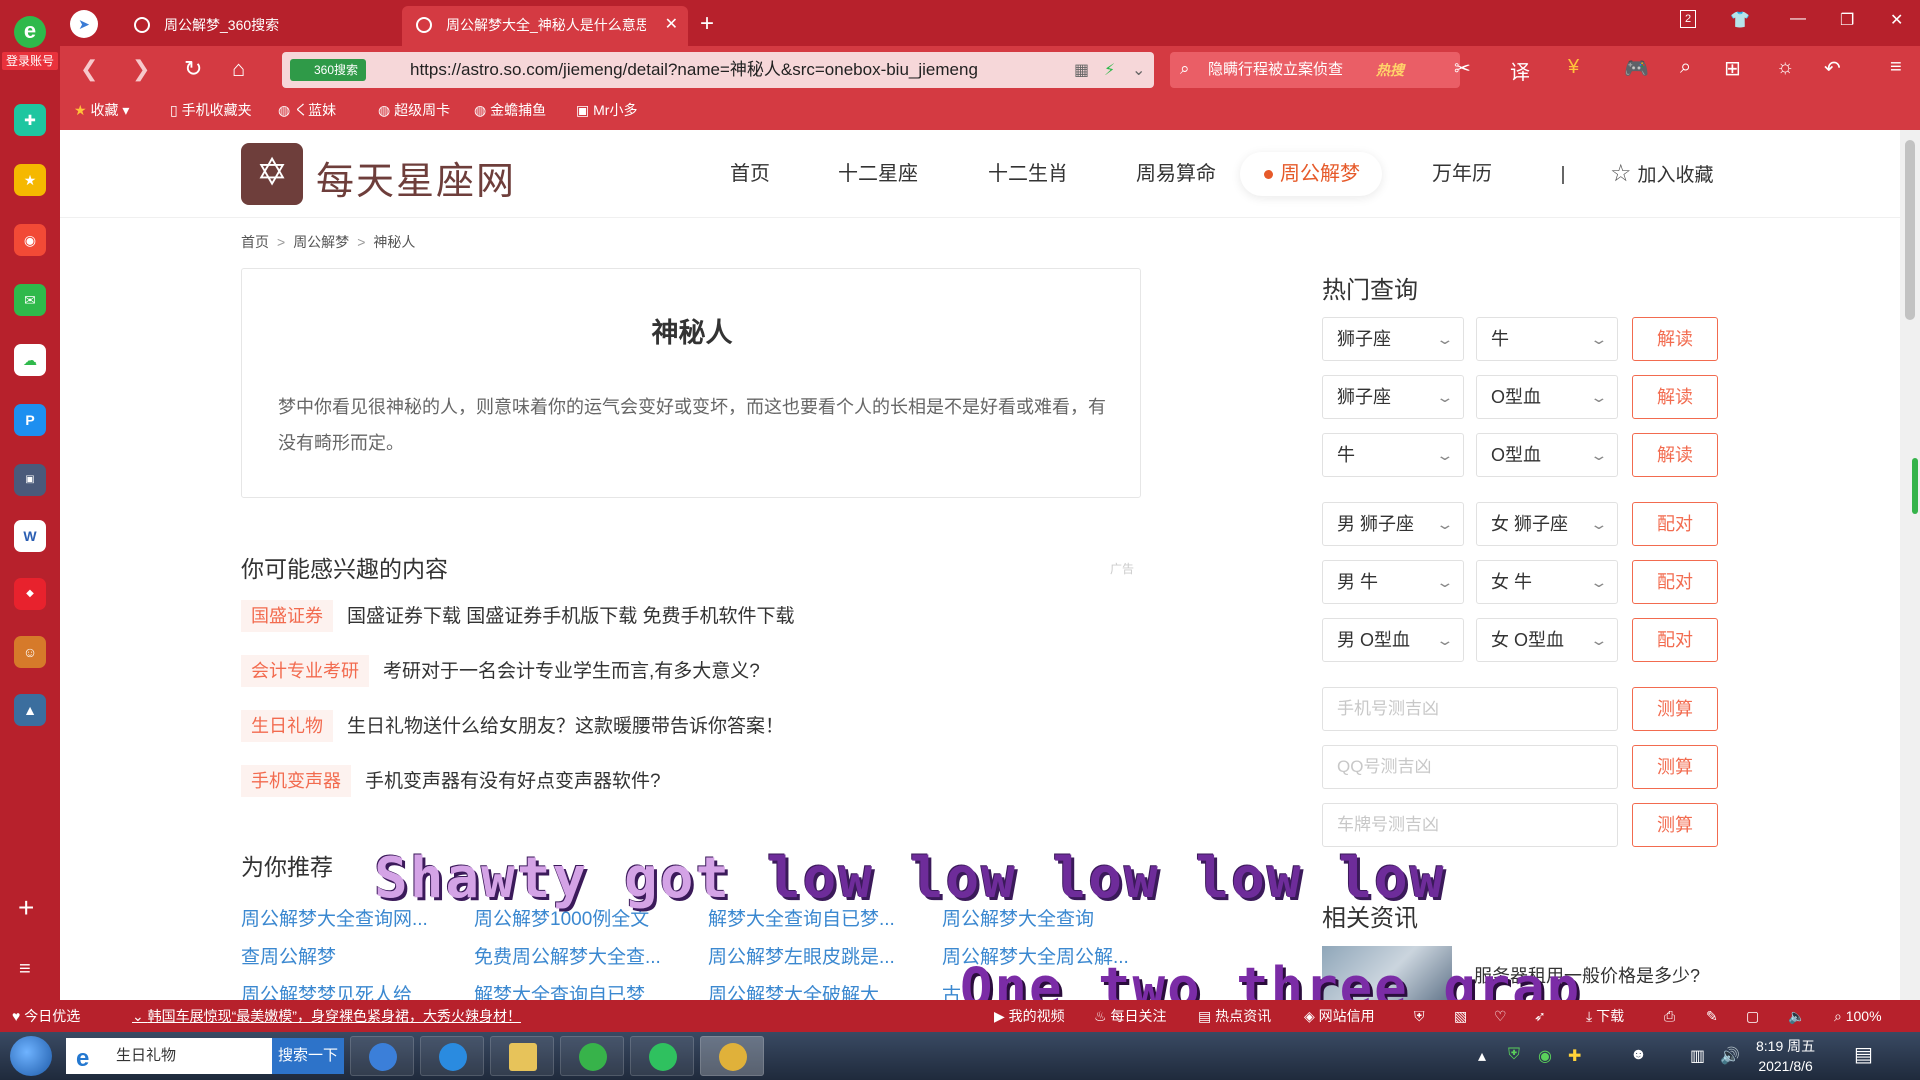 The image size is (1920, 1080). What do you see at coordinates (416, 177) in the screenshot?
I see `site-name: 每天星座网` at bounding box center [416, 177].